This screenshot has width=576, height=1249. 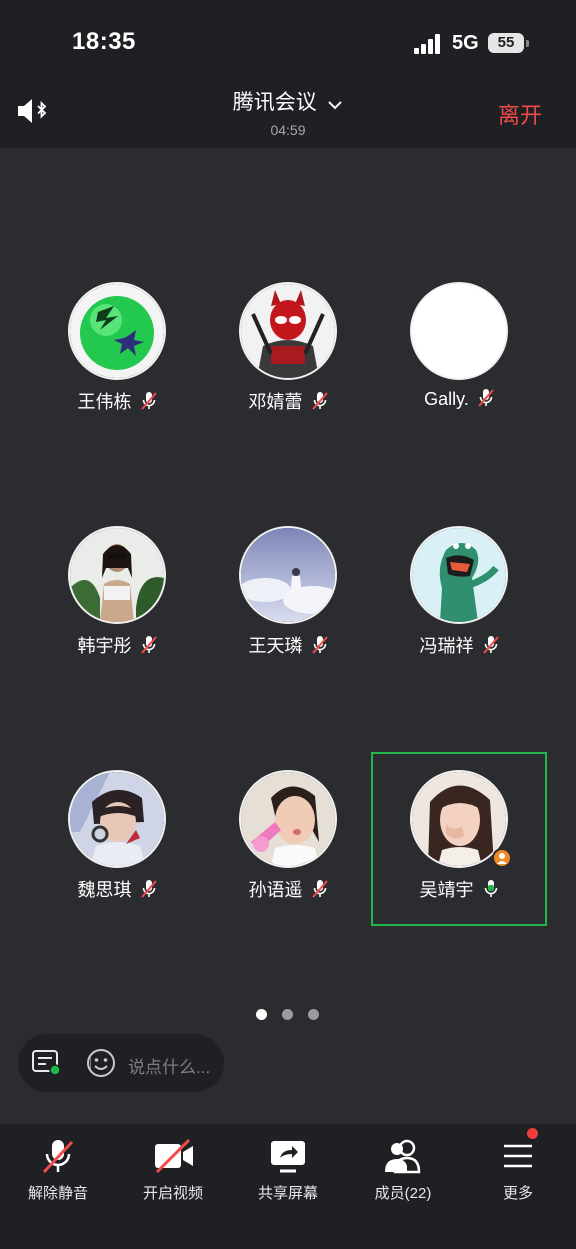 I want to click on emoji-icon, so click(x=101, y=1063).